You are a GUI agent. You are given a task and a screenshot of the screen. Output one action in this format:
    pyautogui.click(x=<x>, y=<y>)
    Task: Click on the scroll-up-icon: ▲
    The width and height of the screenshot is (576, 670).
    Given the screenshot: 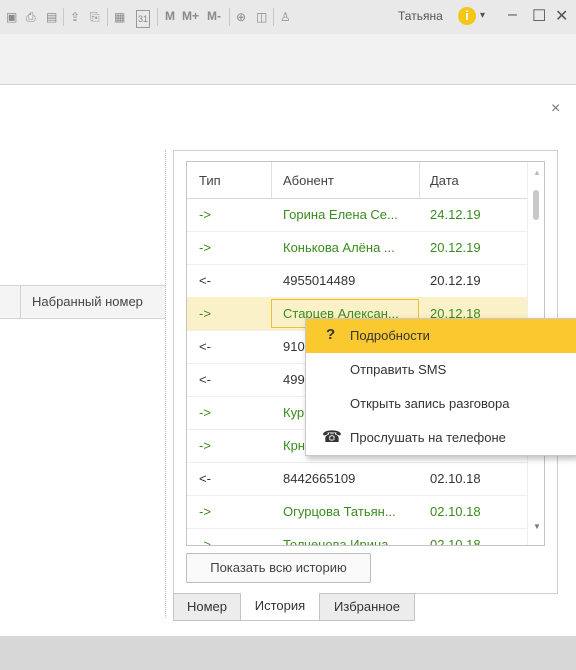 What is the action you would take?
    pyautogui.click(x=537, y=172)
    